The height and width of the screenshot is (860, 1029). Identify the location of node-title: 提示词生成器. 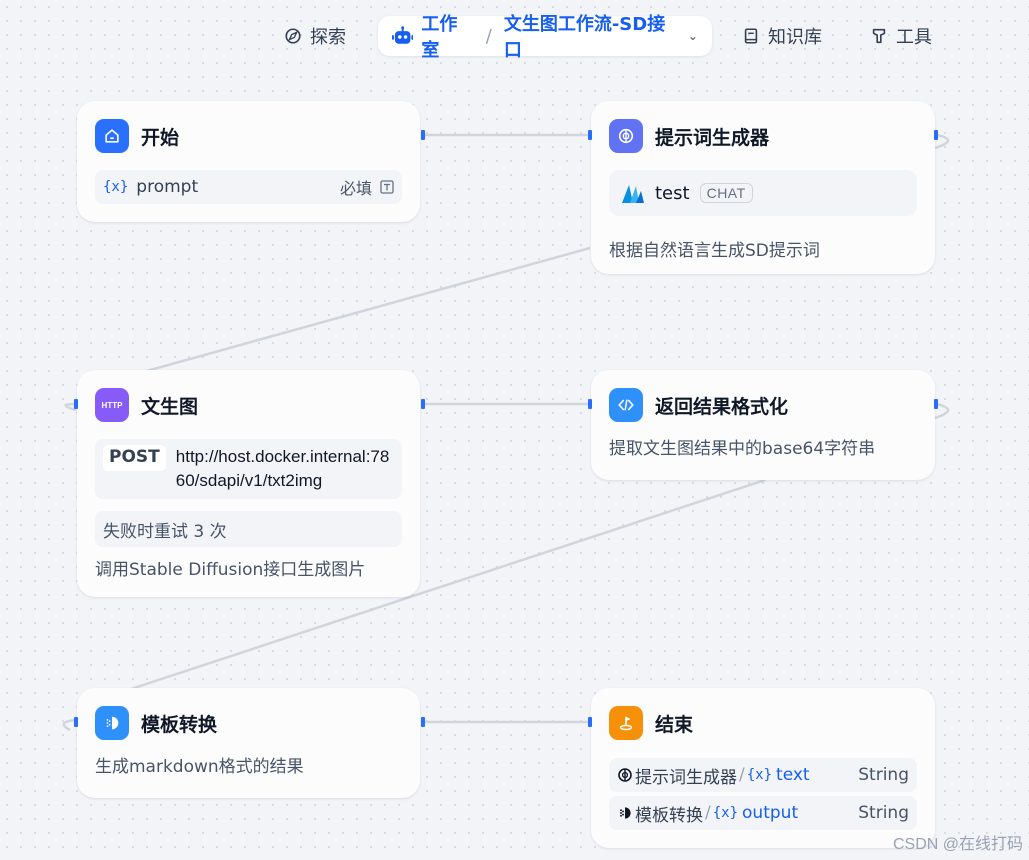
(712, 137).